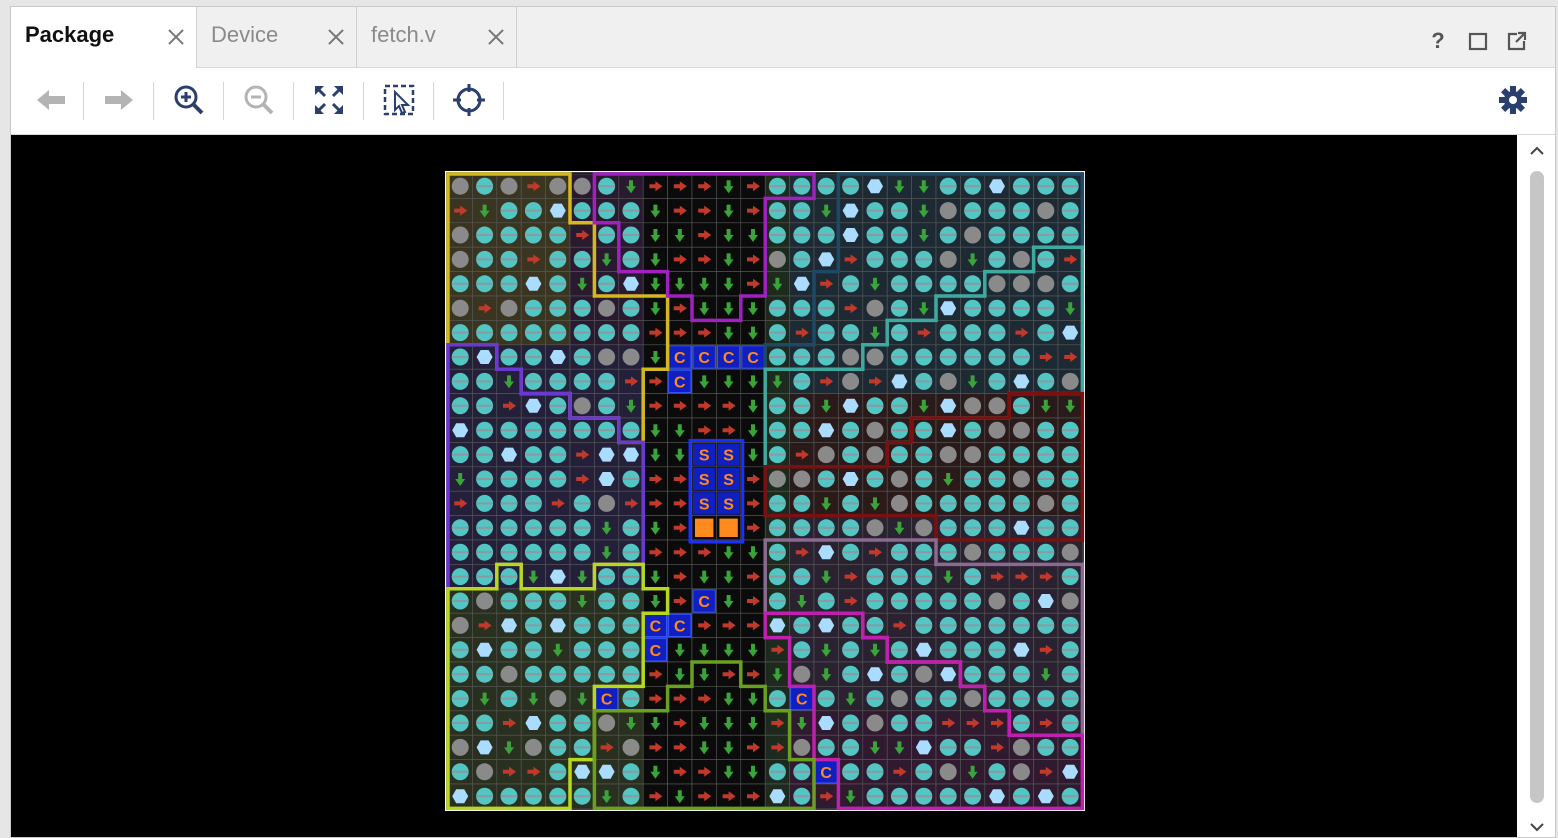 This screenshot has height=838, width=1558. Describe the element at coordinates (1537, 827) in the screenshot. I see `scroll-down-icon` at that location.